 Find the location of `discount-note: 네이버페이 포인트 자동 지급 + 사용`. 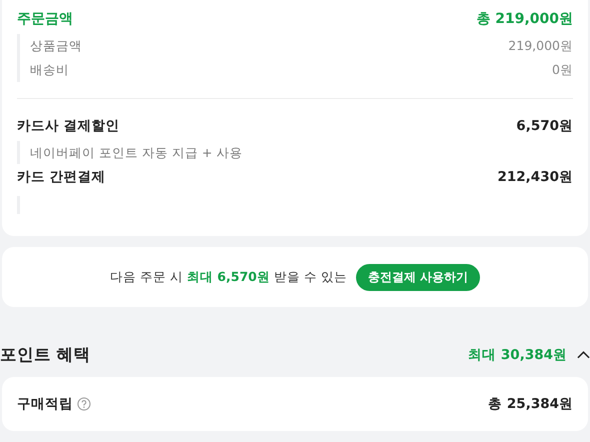

discount-note: 네이버페이 포인트 자동 지급 + 사용 is located at coordinates (136, 152).